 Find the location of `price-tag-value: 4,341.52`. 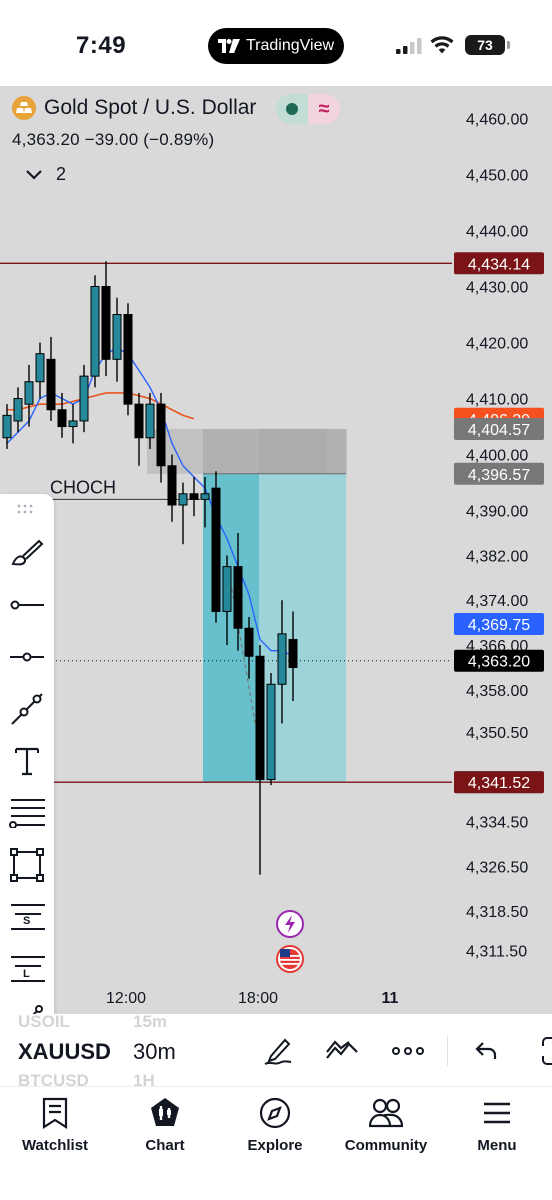

price-tag-value: 4,341.52 is located at coordinates (499, 783).